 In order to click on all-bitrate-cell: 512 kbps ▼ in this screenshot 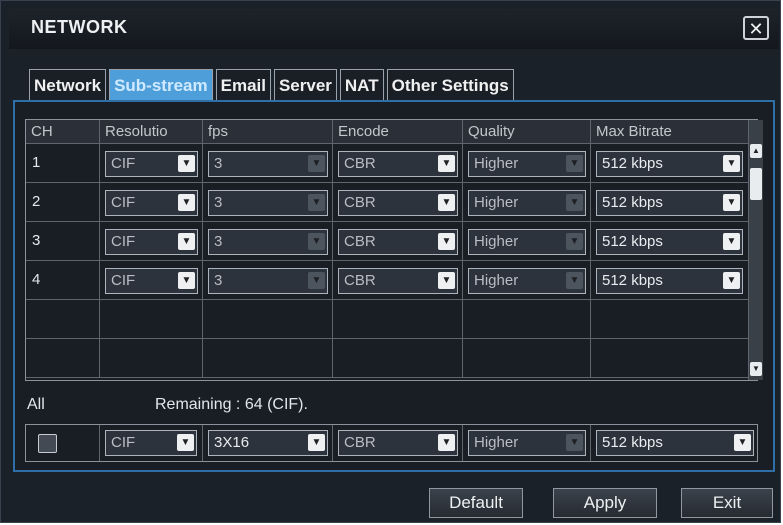, I will do `click(674, 443)`.